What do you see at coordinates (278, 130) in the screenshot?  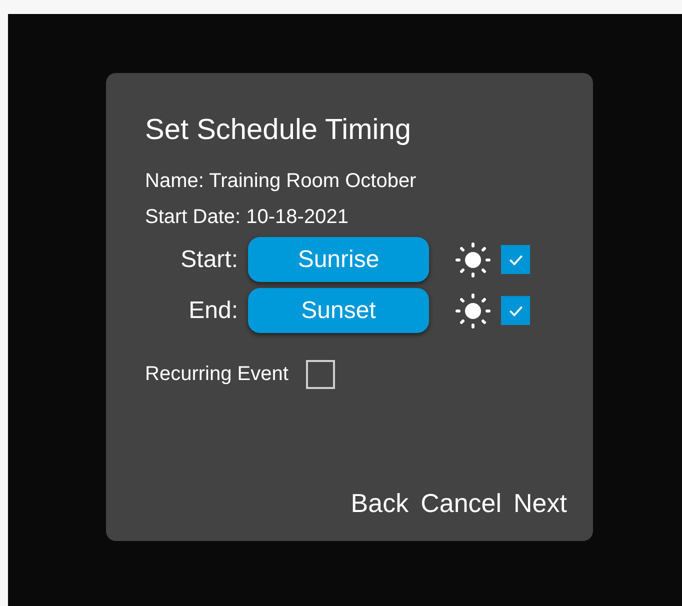 I see `dialog-title: Set Schedule Timing` at bounding box center [278, 130].